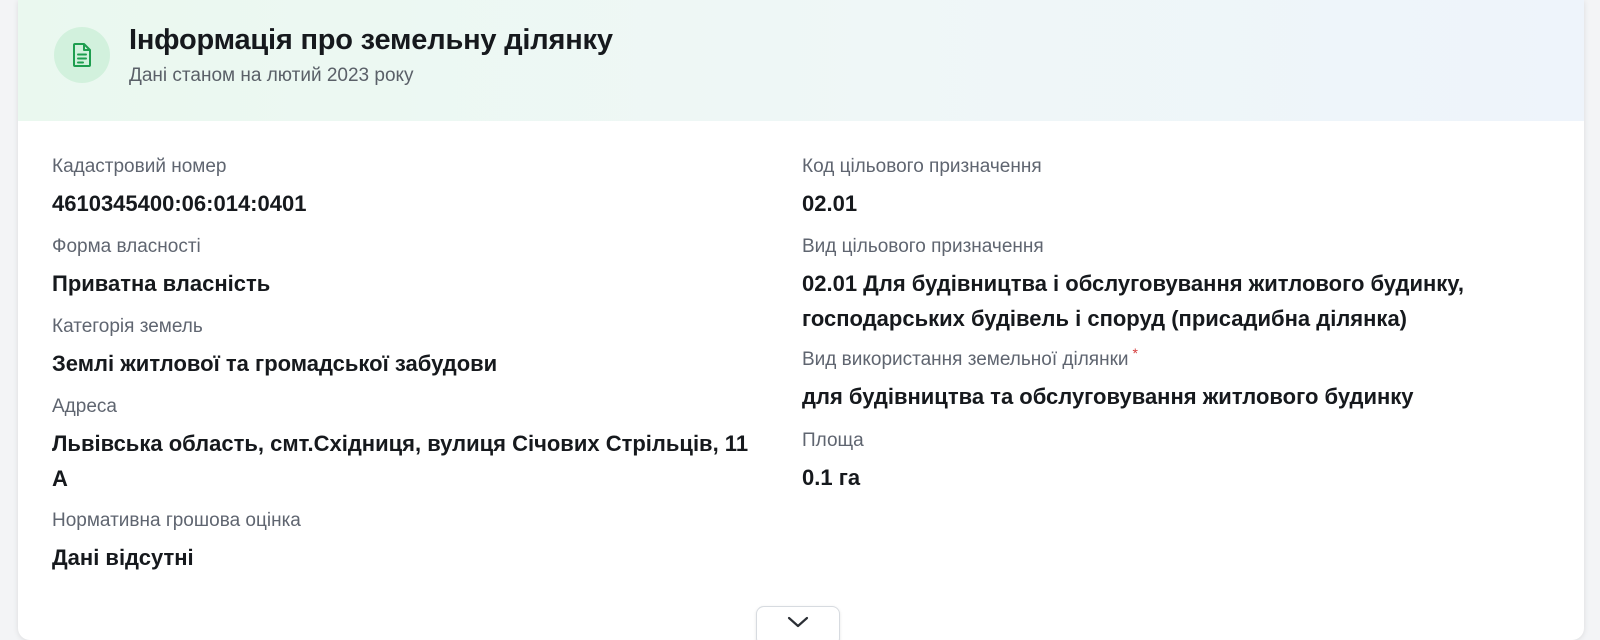 The height and width of the screenshot is (640, 1600). Describe the element at coordinates (922, 166) in the screenshot. I see `field-label: Код цільового призначення` at that location.